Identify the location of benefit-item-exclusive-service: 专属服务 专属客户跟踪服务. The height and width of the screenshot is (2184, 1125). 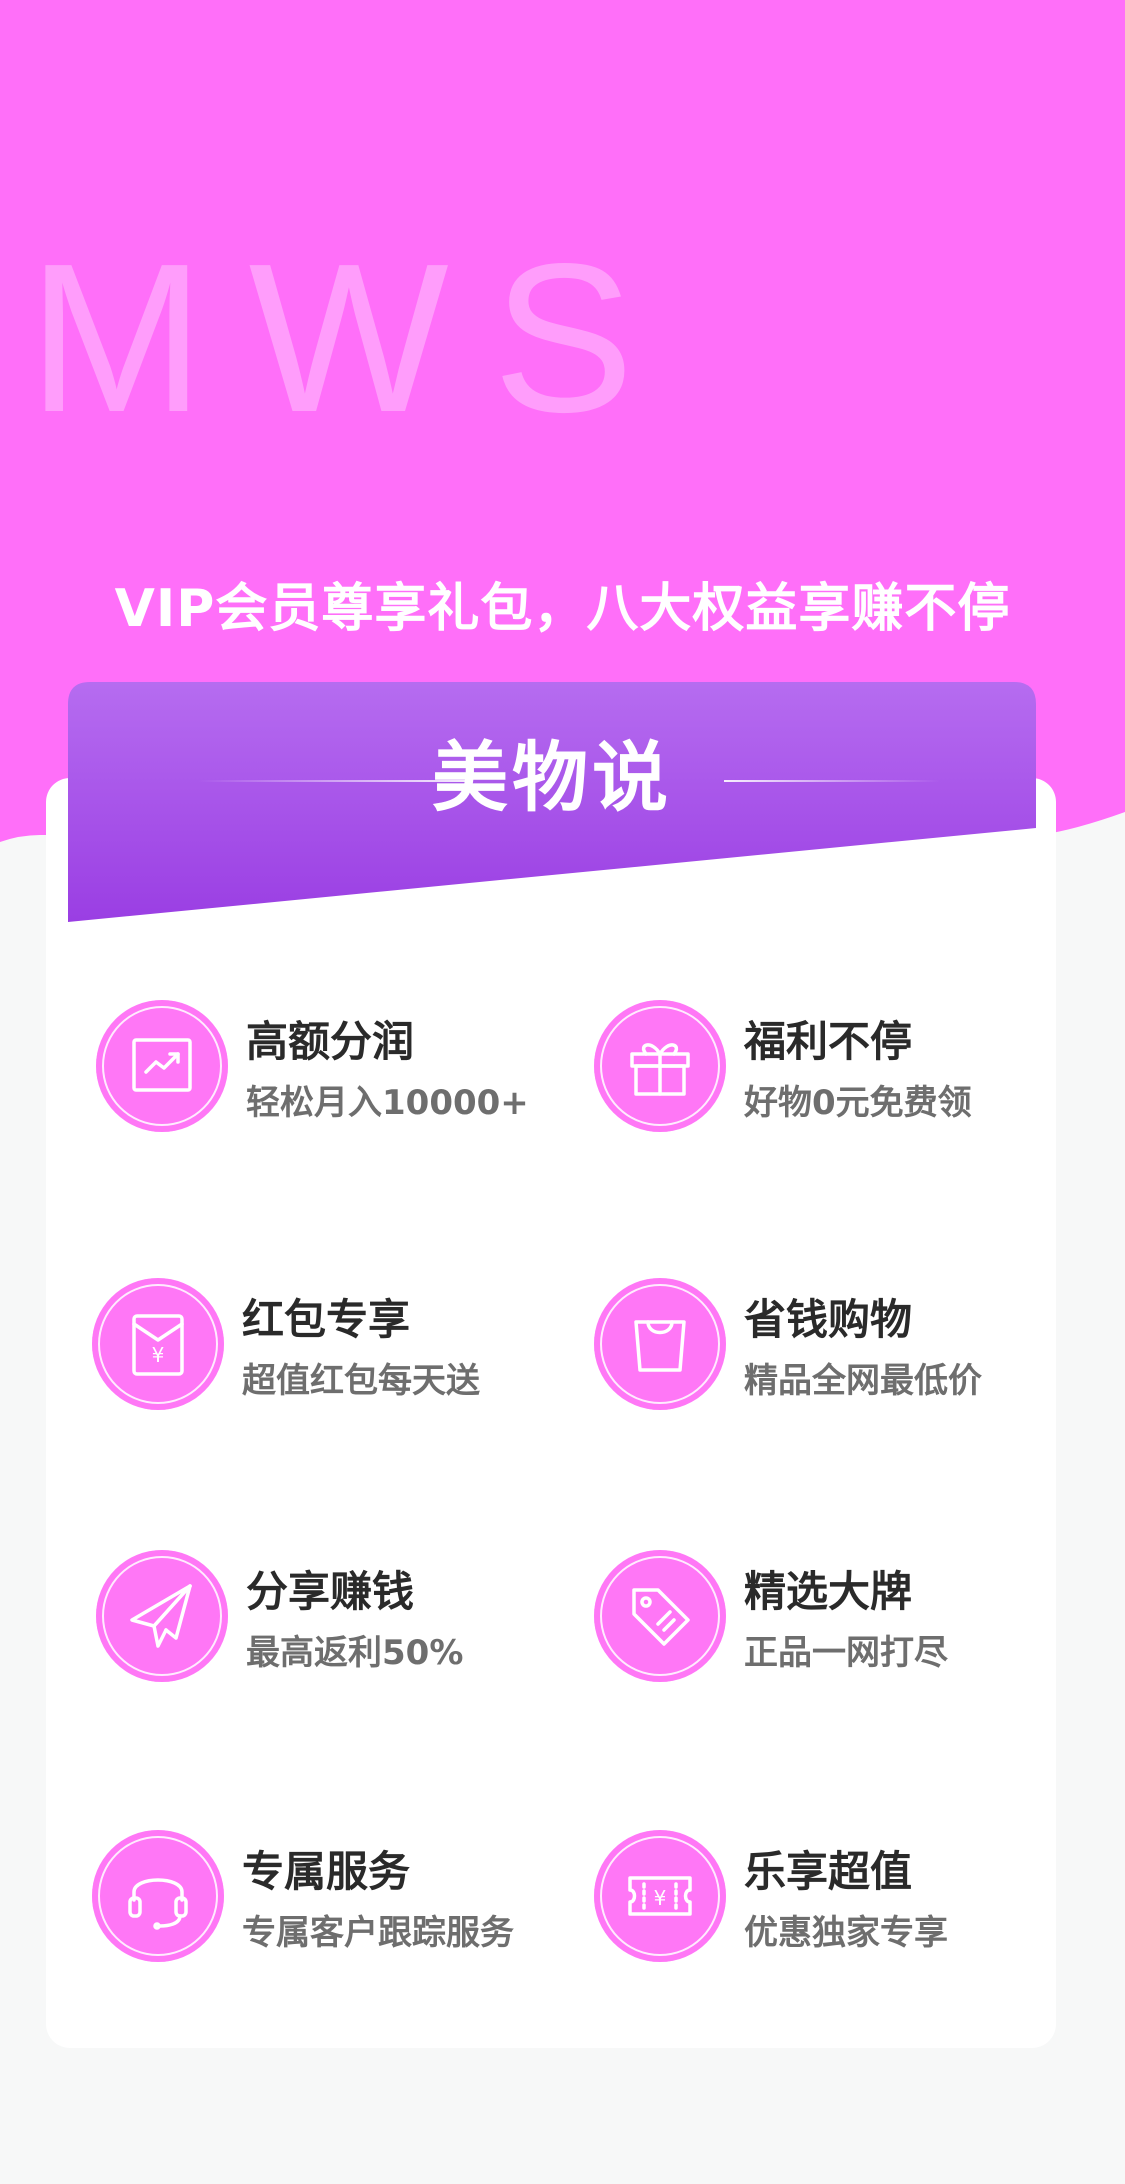
(342, 1900).